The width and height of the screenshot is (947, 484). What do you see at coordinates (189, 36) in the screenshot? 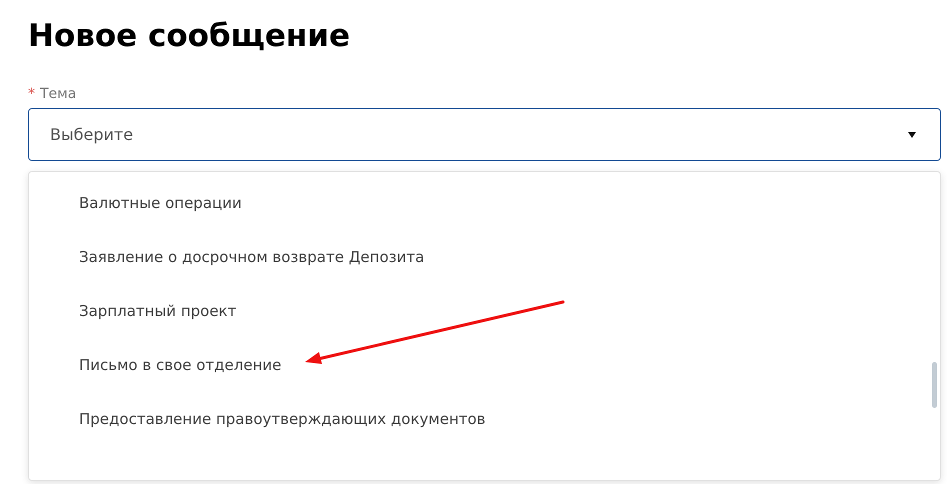
I see `page-title: Новое сообщение` at bounding box center [189, 36].